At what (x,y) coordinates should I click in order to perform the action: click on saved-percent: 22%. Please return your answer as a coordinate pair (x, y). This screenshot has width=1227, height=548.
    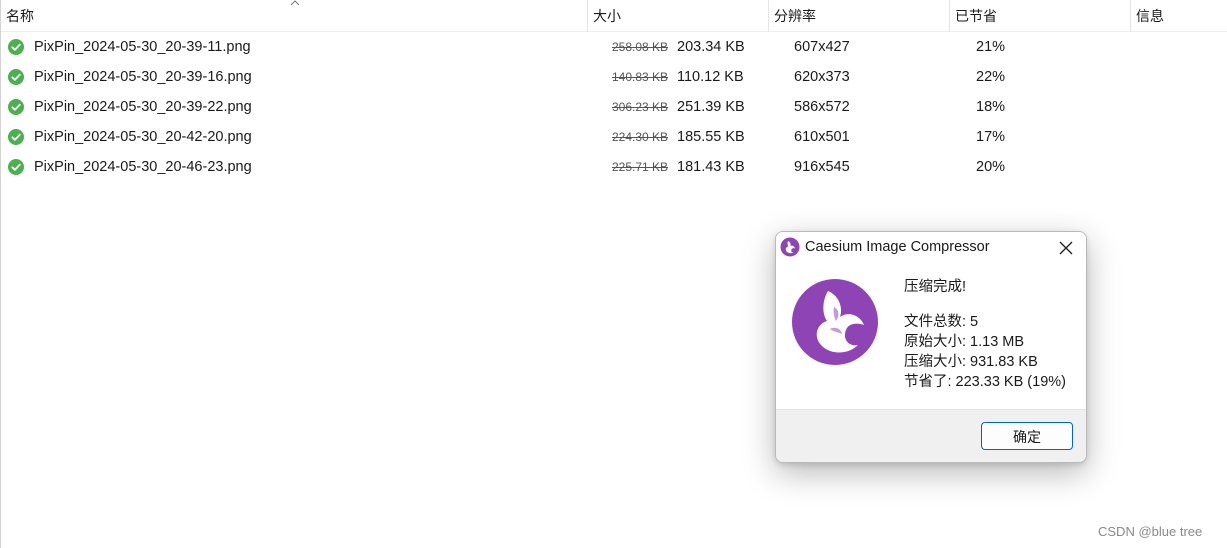
    Looking at the image, I should click on (991, 77).